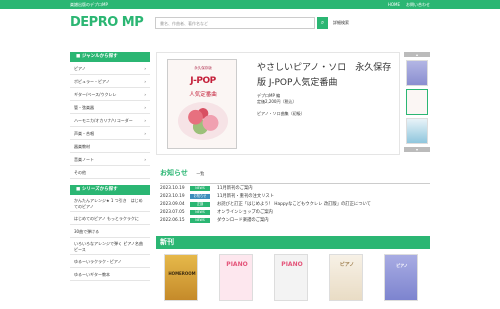 The width and height of the screenshot is (500, 309). I want to click on news-text: 11月新刊のご案内, so click(235, 188).